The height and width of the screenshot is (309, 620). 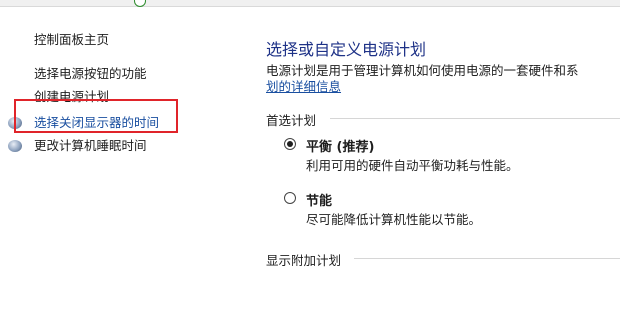 I want to click on moon-icon, so click(x=15, y=146).